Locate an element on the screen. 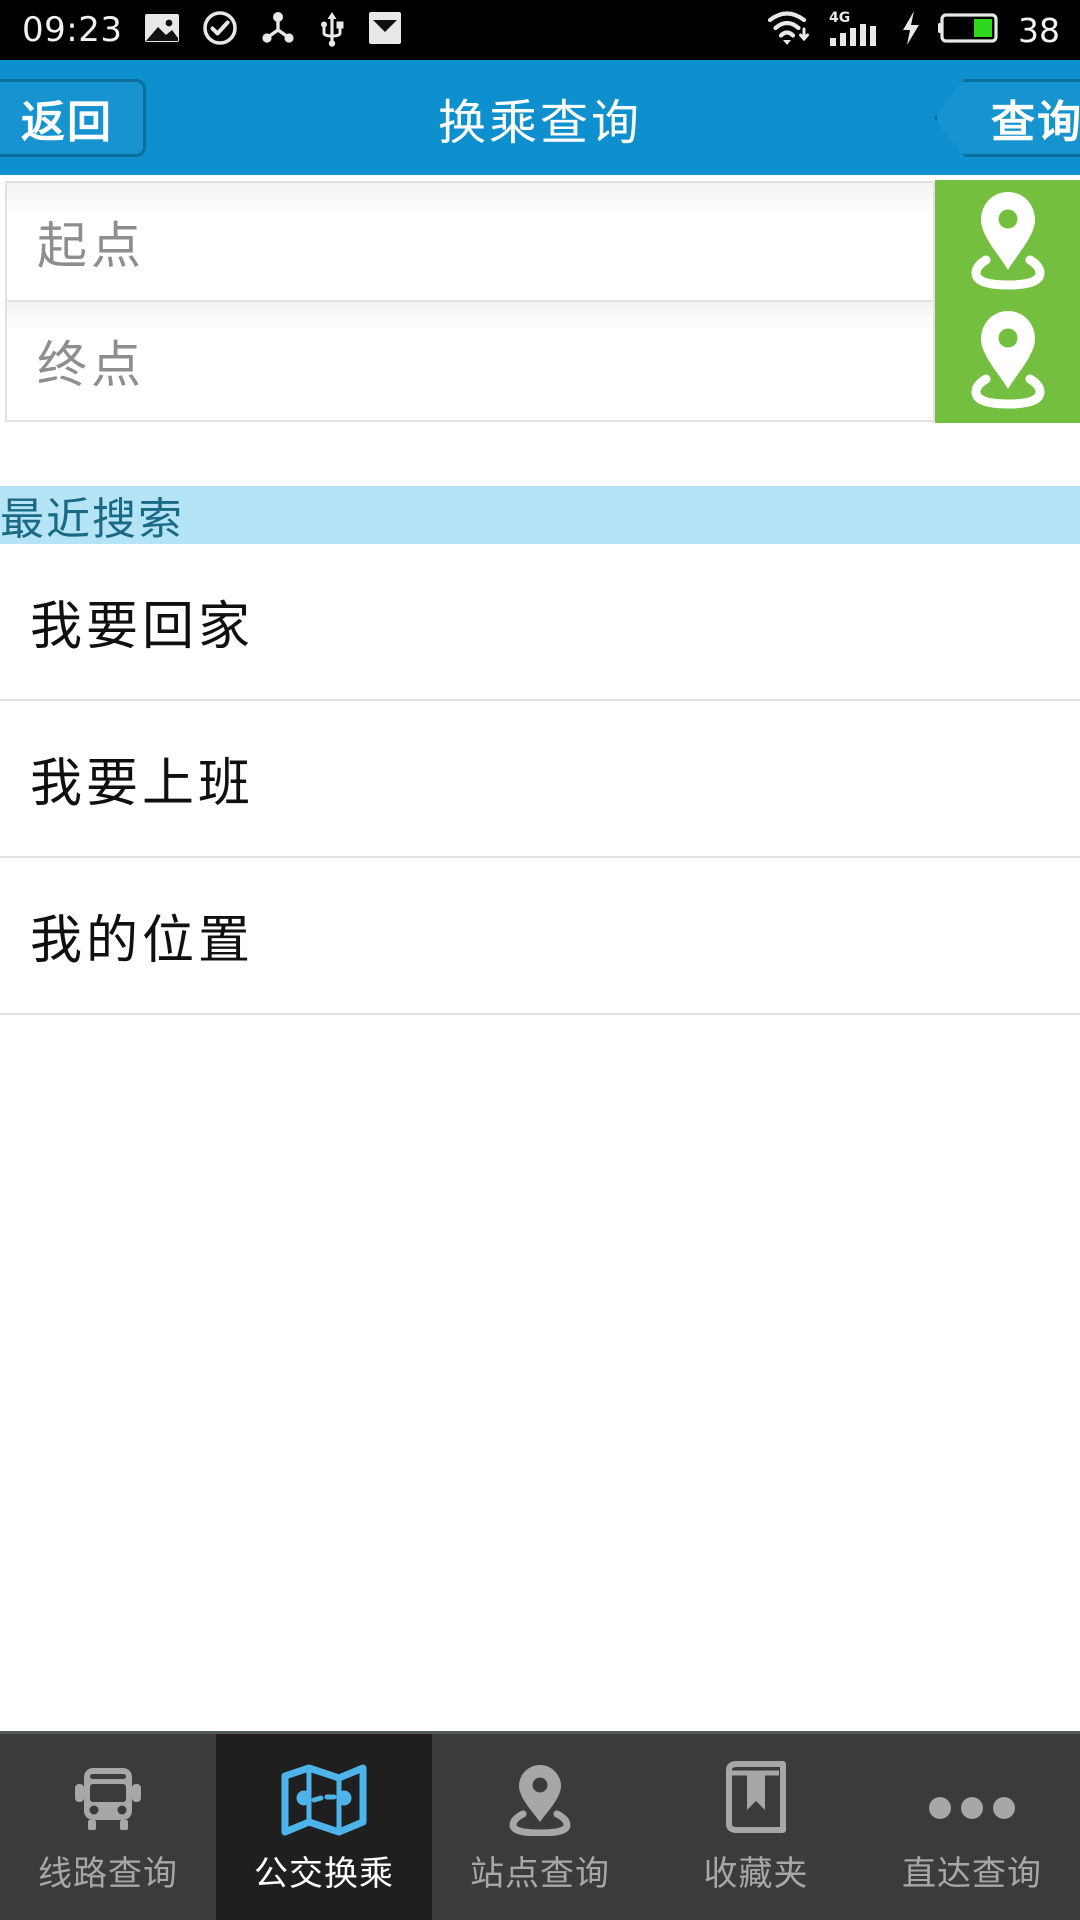 The height and width of the screenshot is (1920, 1080). mail-icon is located at coordinates (385, 30).